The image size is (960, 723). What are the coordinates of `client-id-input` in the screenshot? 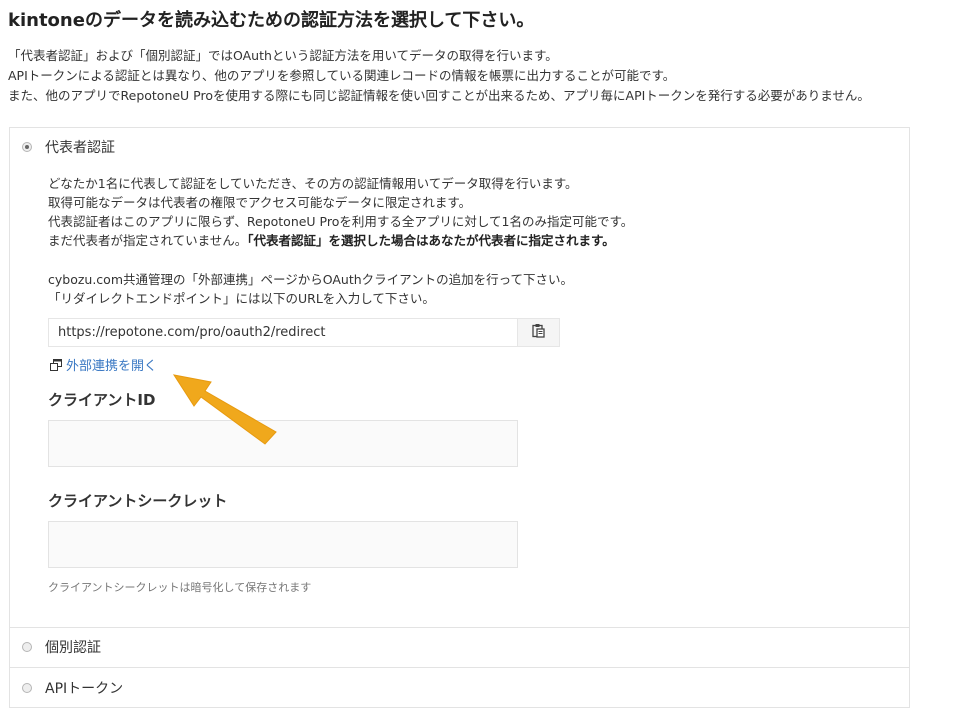 It's located at (283, 443).